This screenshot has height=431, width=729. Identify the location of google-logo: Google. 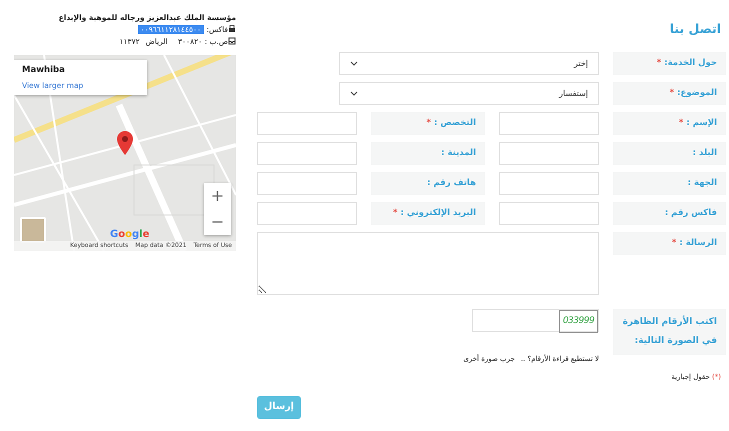
(130, 235).